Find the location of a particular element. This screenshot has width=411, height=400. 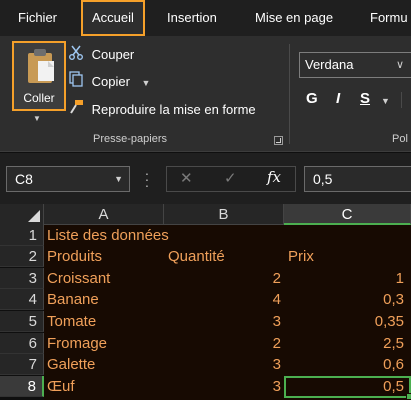

paste-label: Coller is located at coordinates (39, 98).